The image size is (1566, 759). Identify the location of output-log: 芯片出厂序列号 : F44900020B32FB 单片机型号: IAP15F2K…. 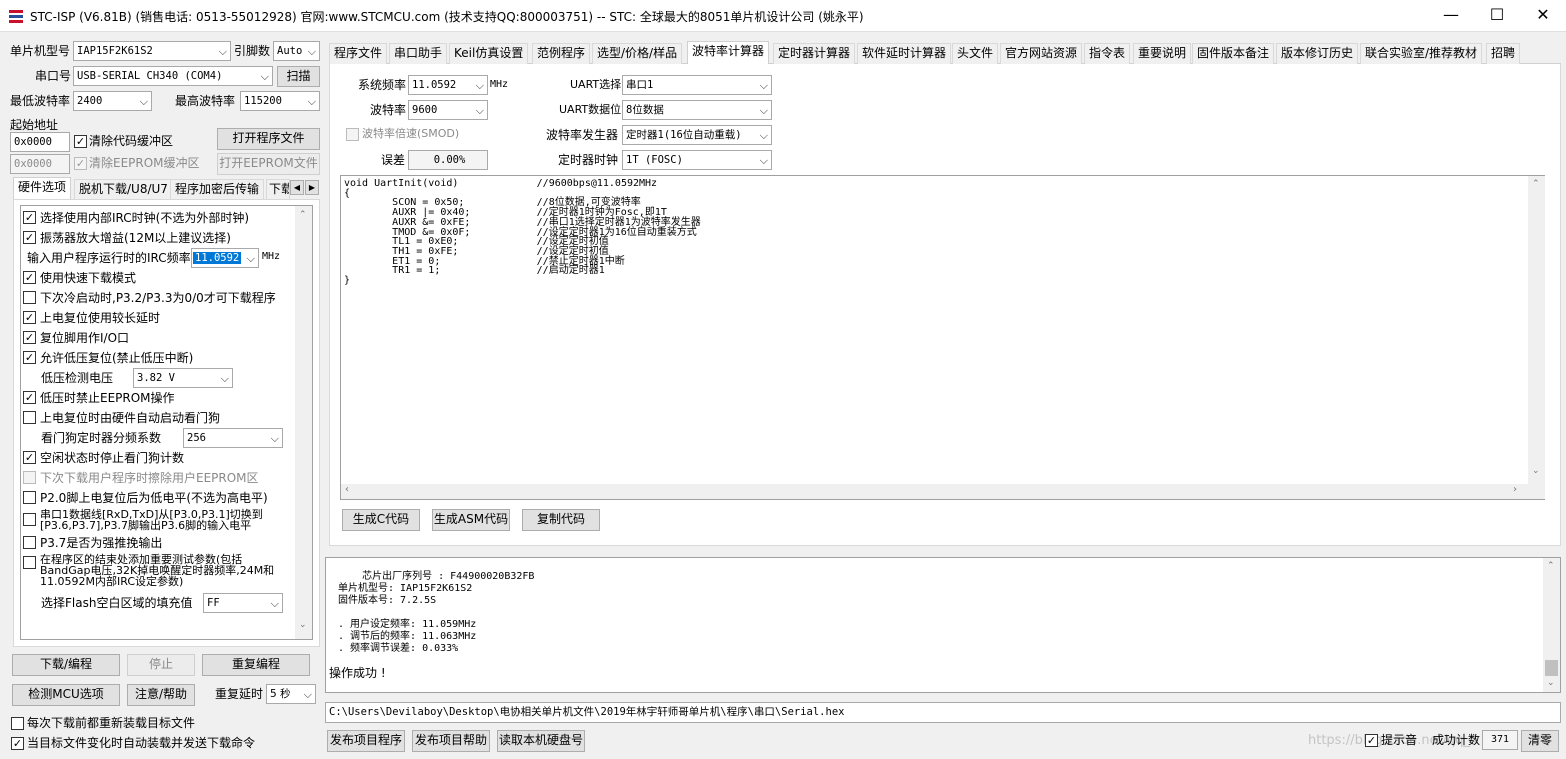
(943, 625).